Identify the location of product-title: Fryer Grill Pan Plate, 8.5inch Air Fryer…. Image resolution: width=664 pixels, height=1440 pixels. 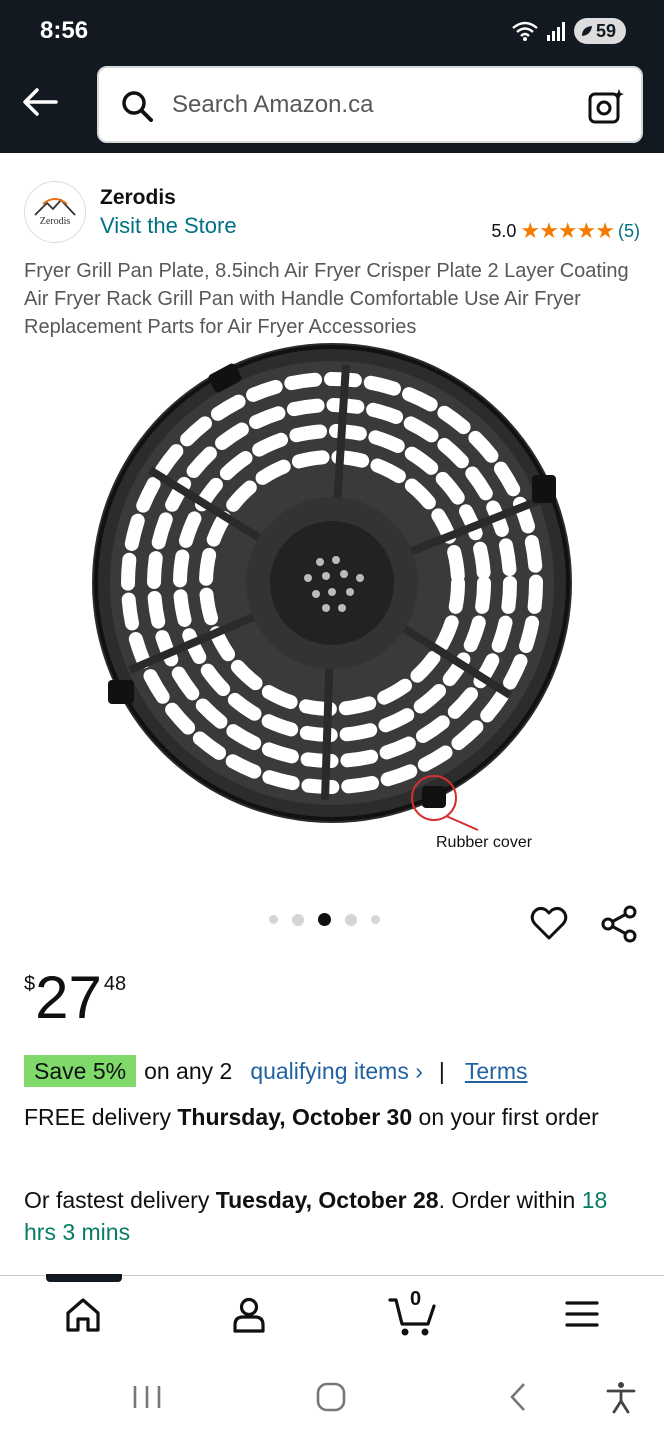
(326, 299).